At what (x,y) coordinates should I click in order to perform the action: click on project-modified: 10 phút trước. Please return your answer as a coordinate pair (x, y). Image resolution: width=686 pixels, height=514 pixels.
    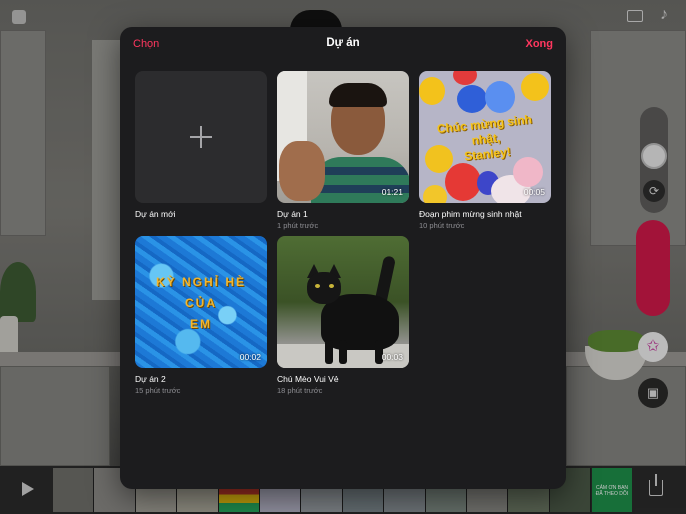
    Looking at the image, I should click on (442, 225).